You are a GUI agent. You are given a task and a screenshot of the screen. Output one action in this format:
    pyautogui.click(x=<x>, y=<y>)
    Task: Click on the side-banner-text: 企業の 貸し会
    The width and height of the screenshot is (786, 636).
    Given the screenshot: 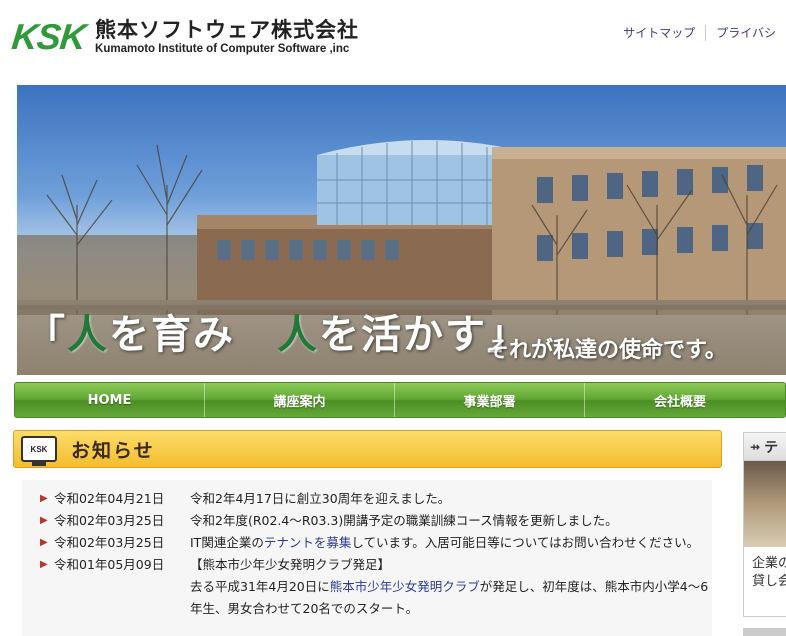 What is the action you would take?
    pyautogui.click(x=765, y=569)
    